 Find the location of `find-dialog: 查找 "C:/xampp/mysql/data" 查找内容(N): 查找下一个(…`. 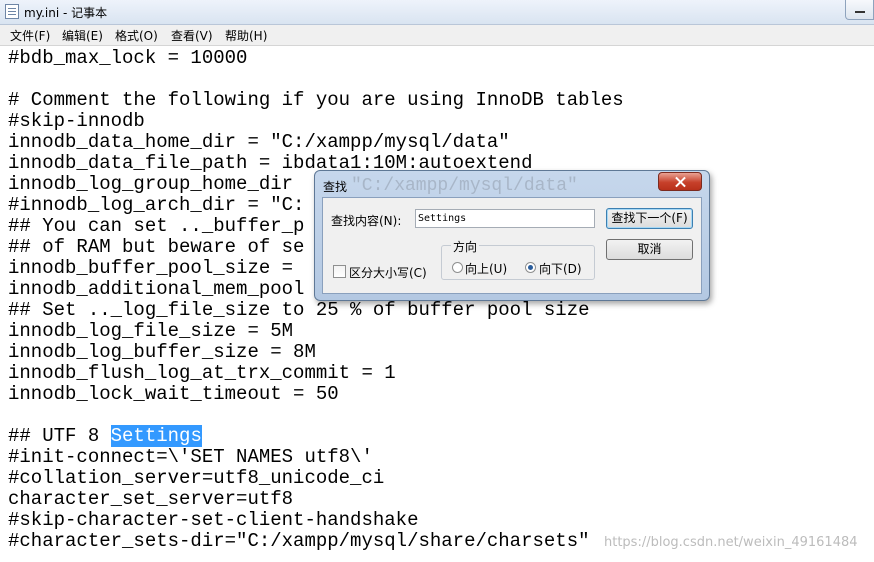

find-dialog: 查找 "C:/xampp/mysql/data" 查找内容(N): 查找下一个(… is located at coordinates (512, 235).